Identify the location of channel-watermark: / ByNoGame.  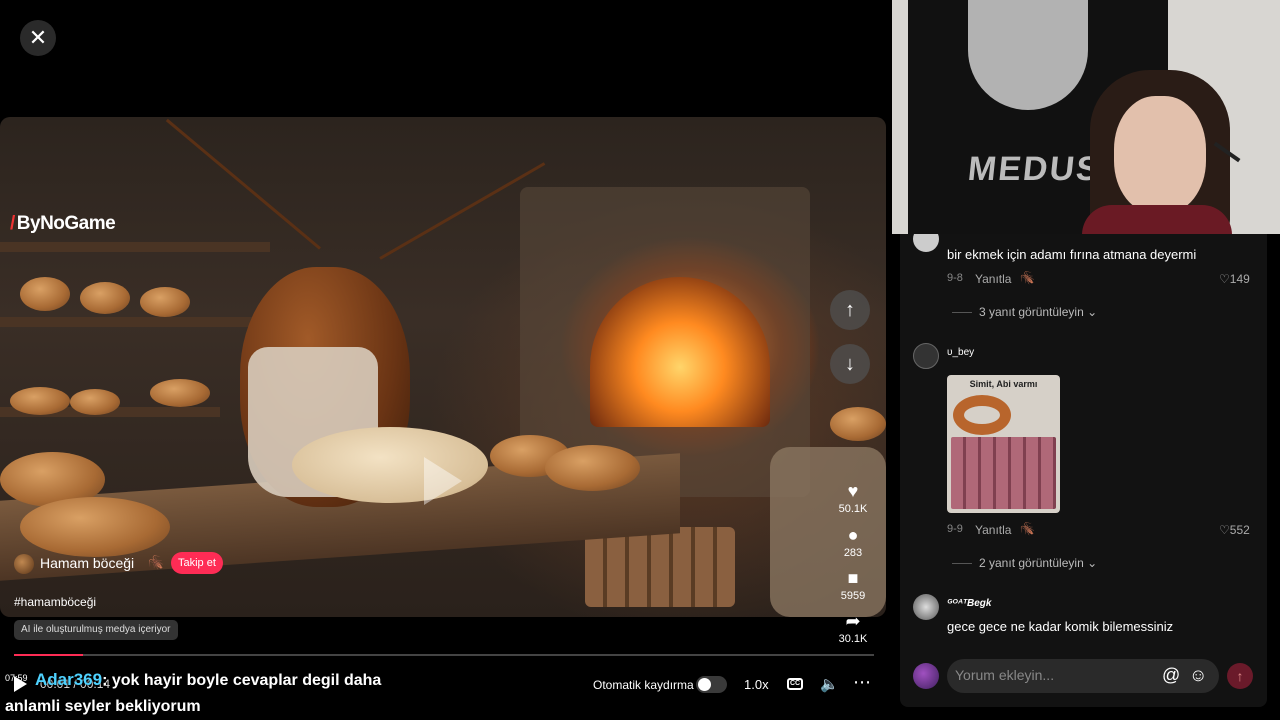
(63, 223).